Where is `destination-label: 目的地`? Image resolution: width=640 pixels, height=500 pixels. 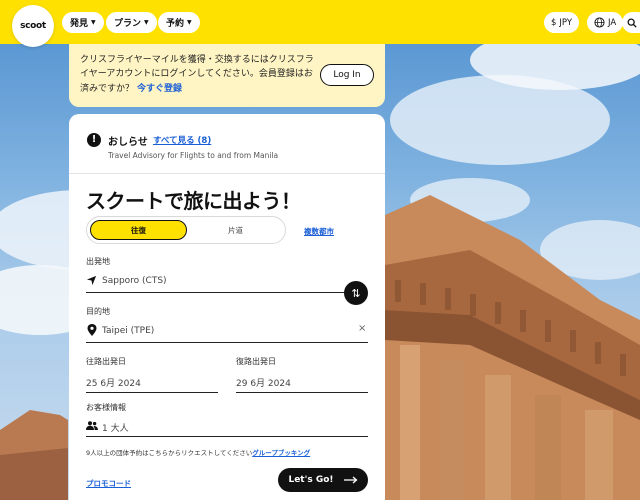
destination-label: 目的地 is located at coordinates (98, 311).